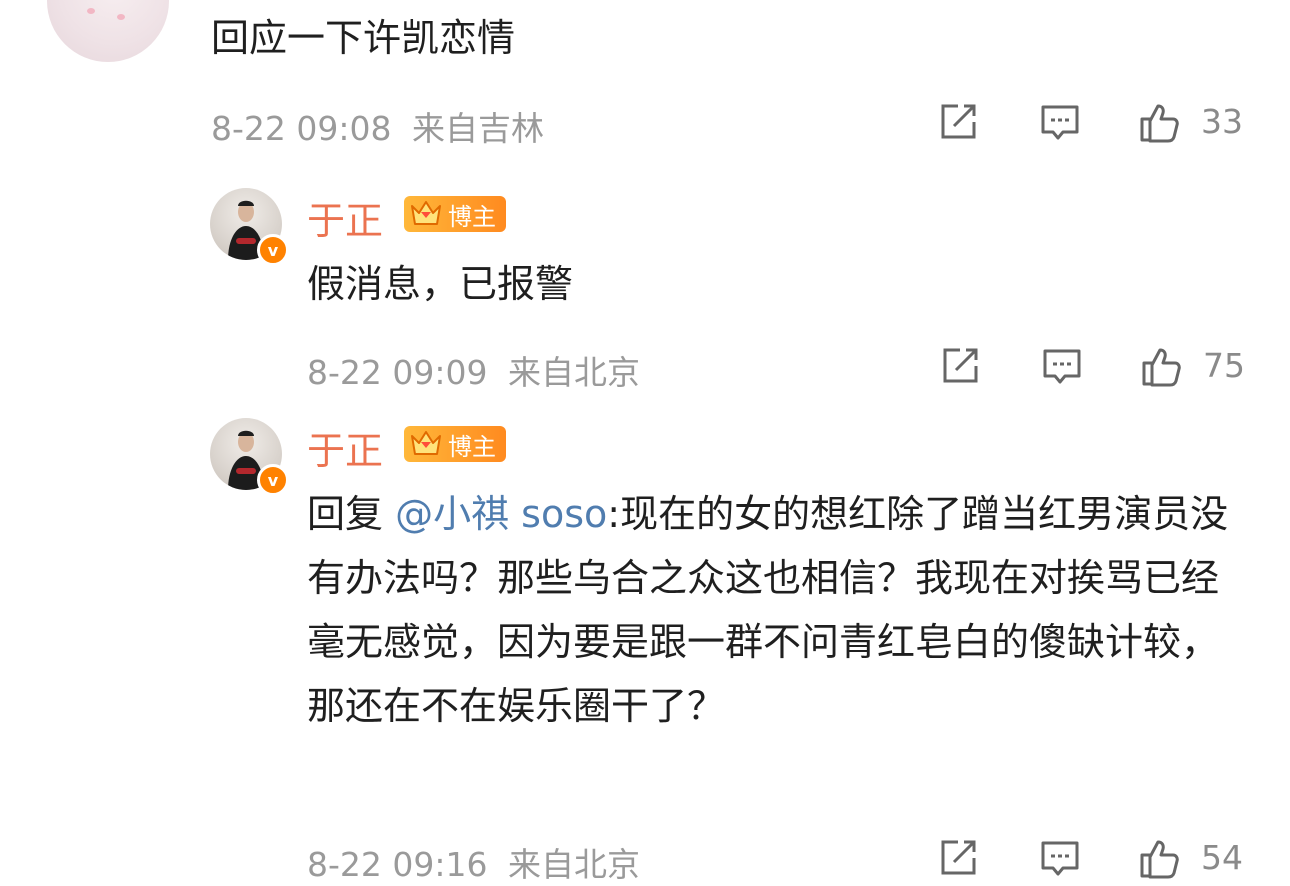 The height and width of the screenshot is (886, 1290). Describe the element at coordinates (1222, 857) in the screenshot. I see `like-count: 54` at that location.